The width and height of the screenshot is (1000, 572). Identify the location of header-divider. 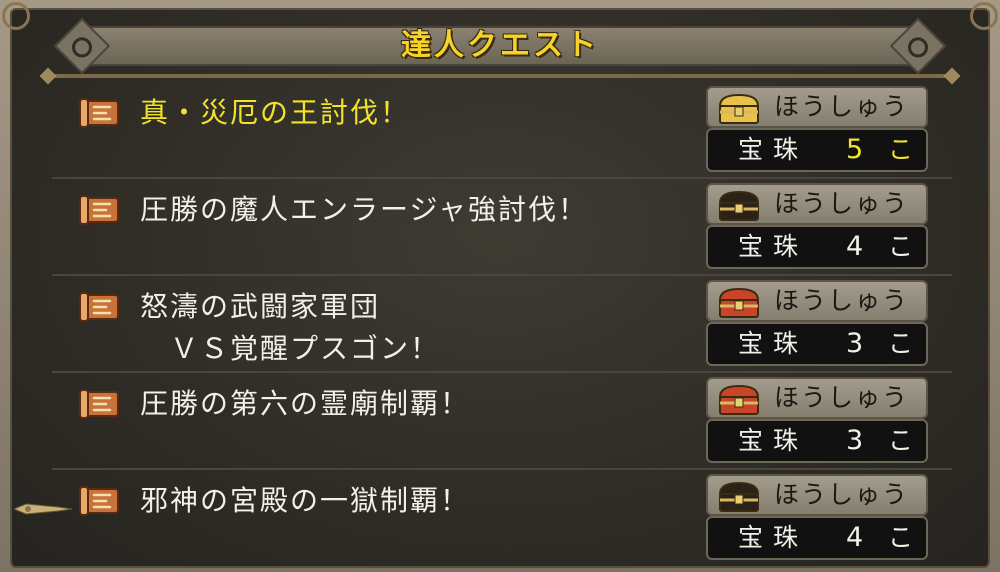
(500, 76).